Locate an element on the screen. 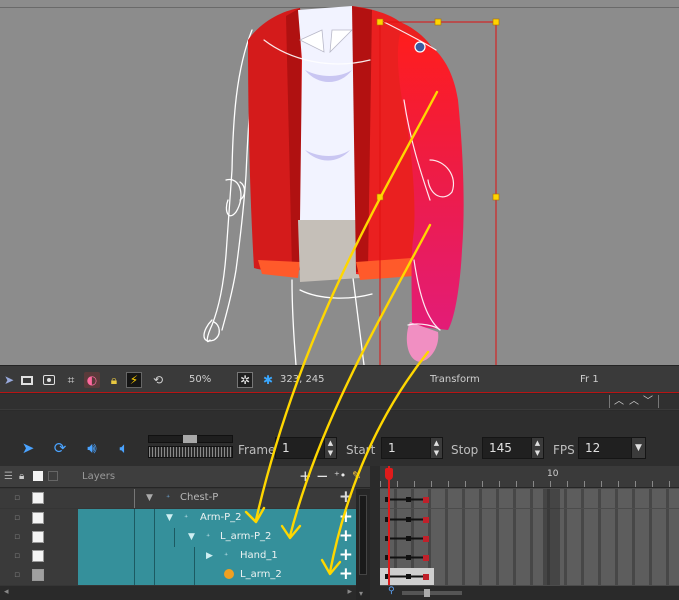  select-arrow-icon: ➤ is located at coordinates (9, 380).